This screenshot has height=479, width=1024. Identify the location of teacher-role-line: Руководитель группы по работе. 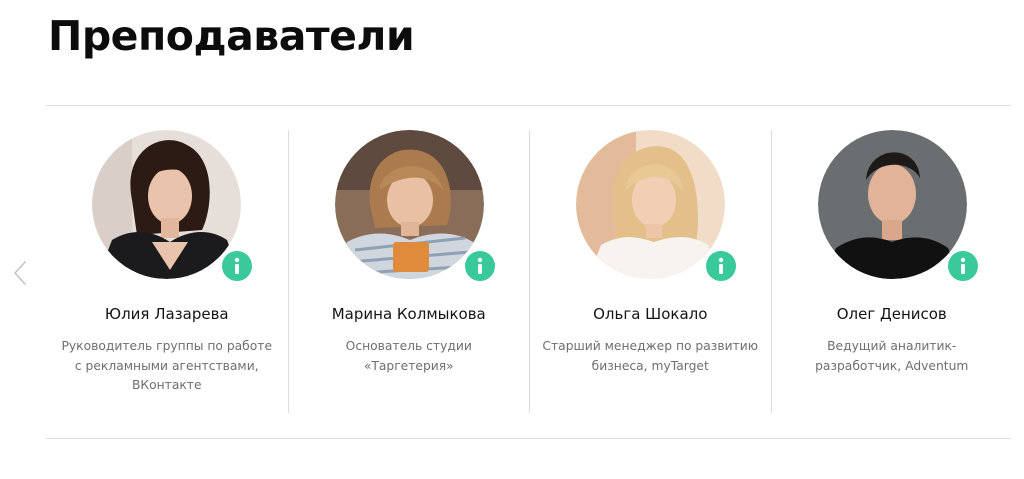
(167, 346).